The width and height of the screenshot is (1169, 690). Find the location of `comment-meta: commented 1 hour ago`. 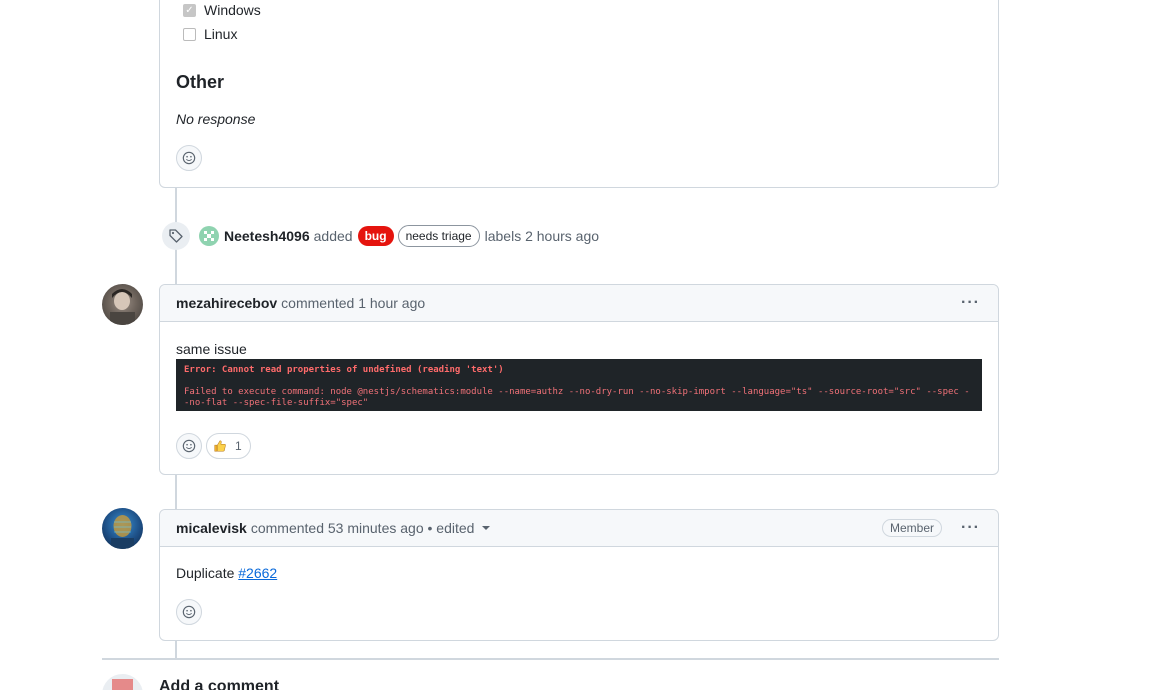

comment-meta: commented 1 hour ago is located at coordinates (353, 303).